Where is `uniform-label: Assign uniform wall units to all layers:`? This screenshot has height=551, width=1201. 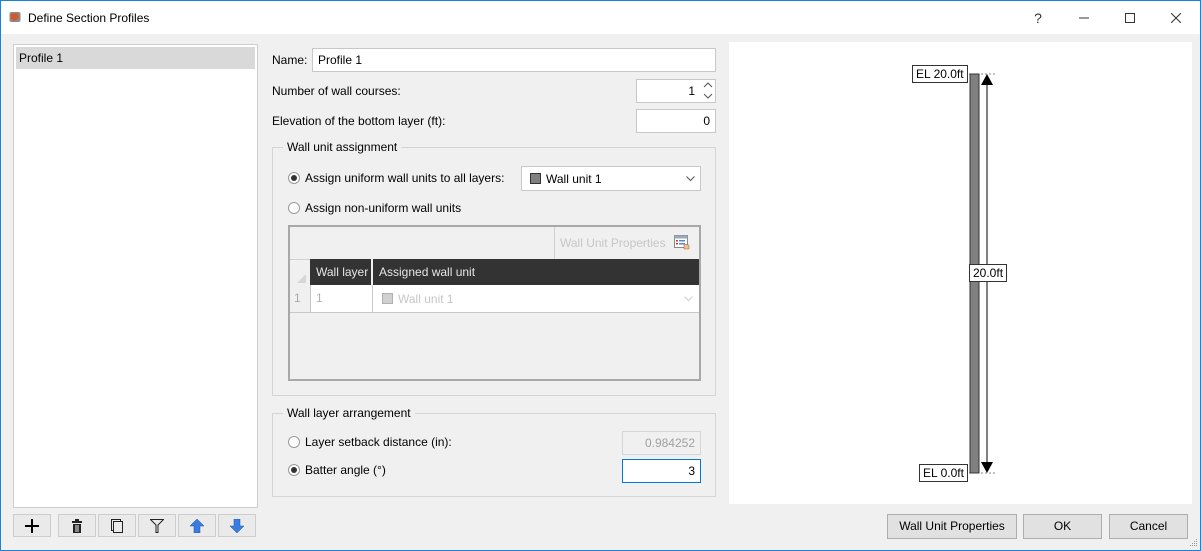
uniform-label: Assign uniform wall units to all layers: is located at coordinates (405, 178).